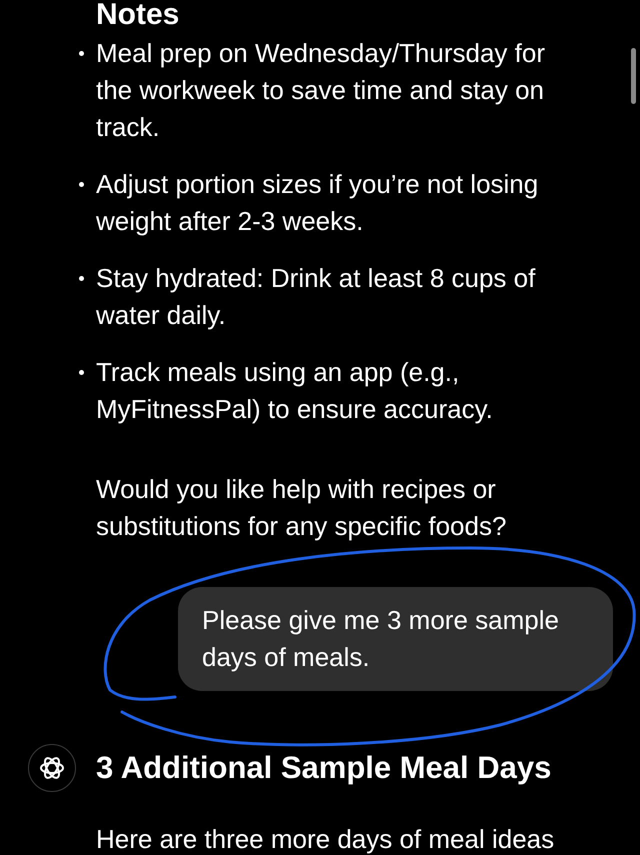 The width and height of the screenshot is (640, 855). What do you see at coordinates (52, 768) in the screenshot?
I see `assistant-logo-icon` at bounding box center [52, 768].